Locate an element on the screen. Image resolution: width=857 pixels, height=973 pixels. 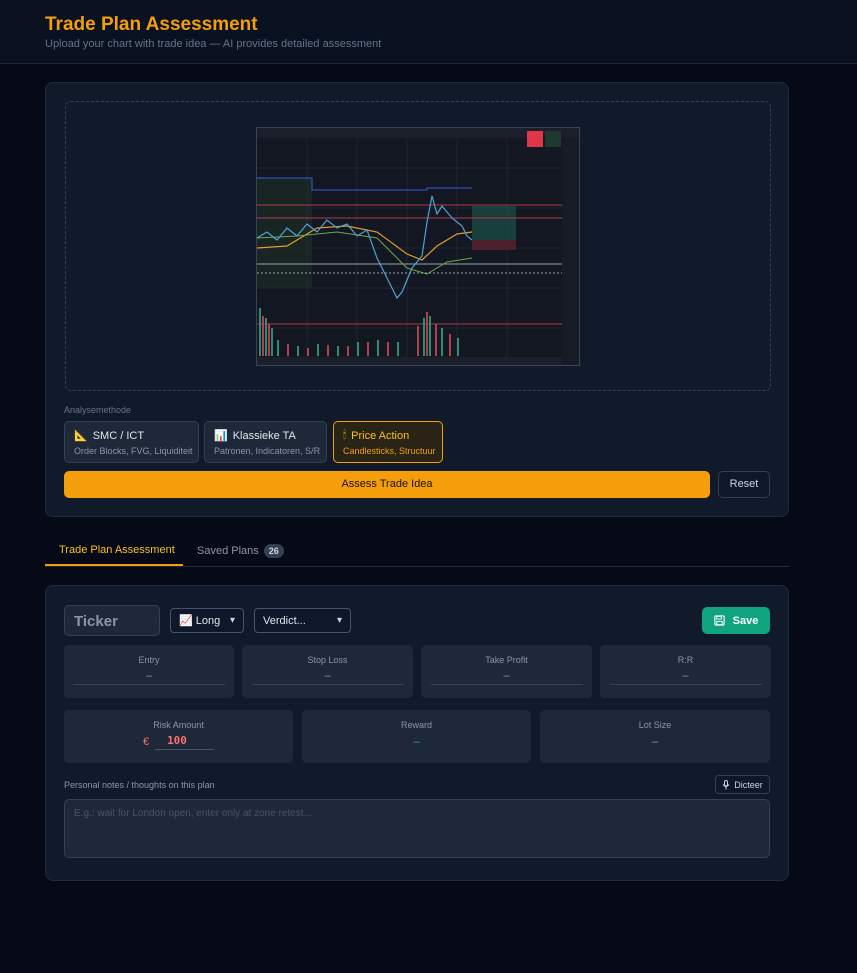
risk-reward-field: R:R – is located at coordinates (685, 671).